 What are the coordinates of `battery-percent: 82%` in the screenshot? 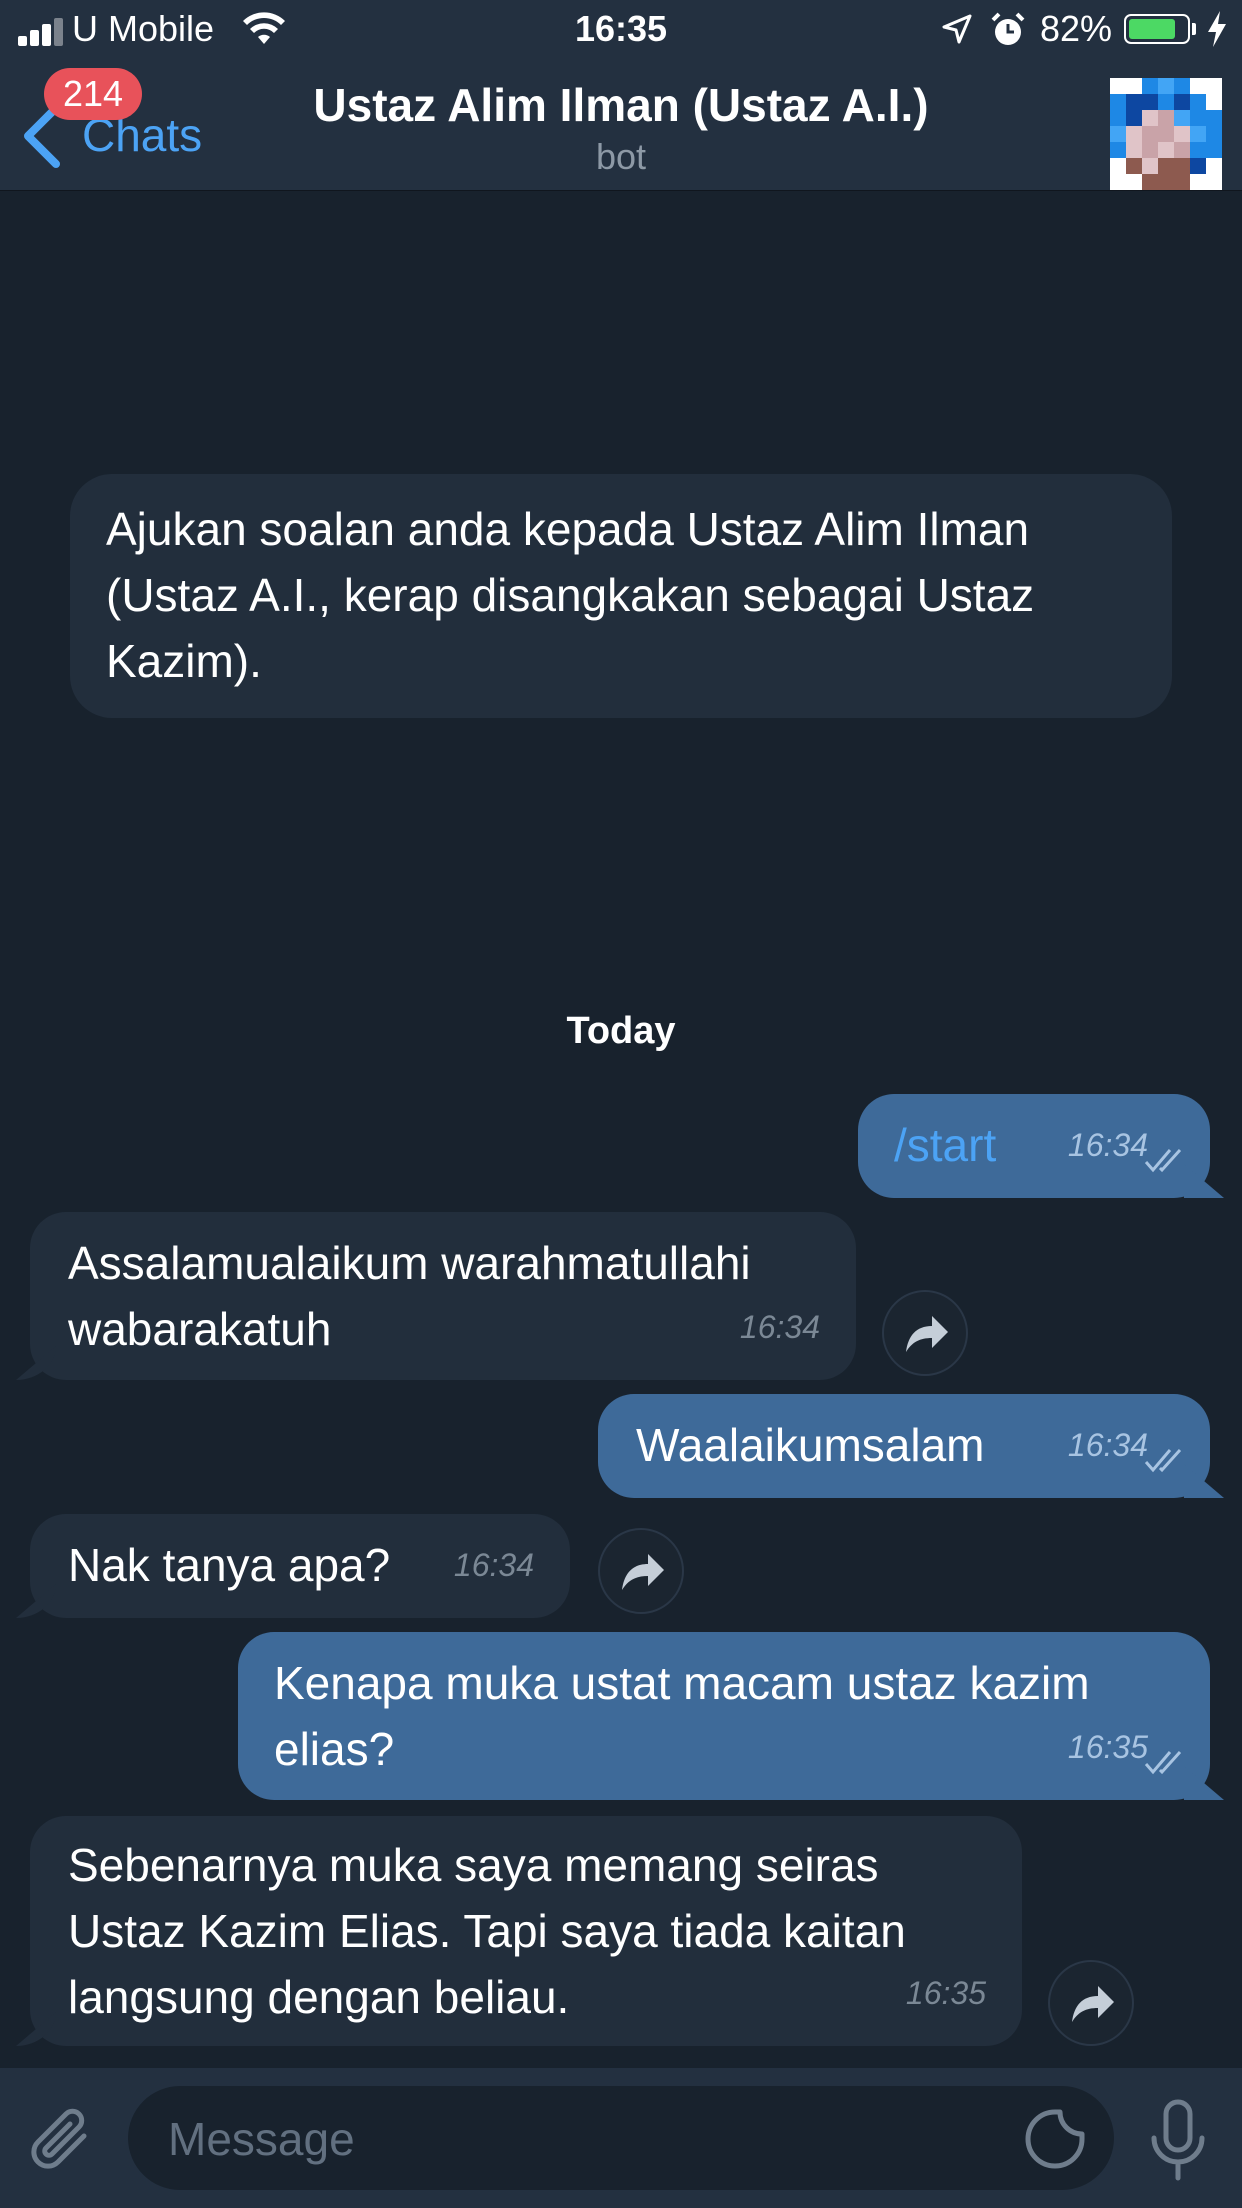 It's located at (1076, 28).